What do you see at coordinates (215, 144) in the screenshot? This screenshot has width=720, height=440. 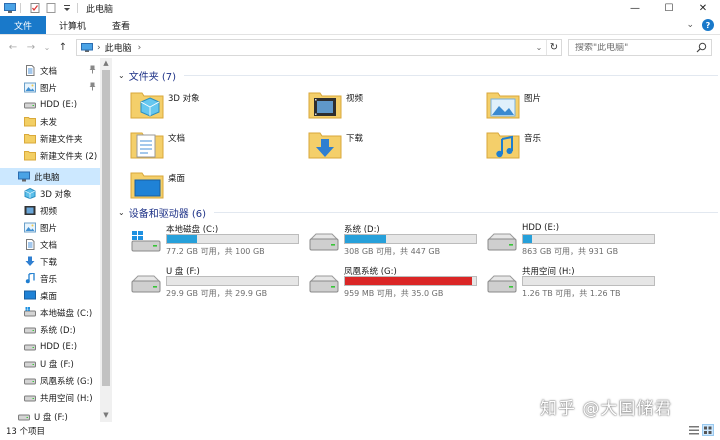 I see `folder-tile: 文档` at bounding box center [215, 144].